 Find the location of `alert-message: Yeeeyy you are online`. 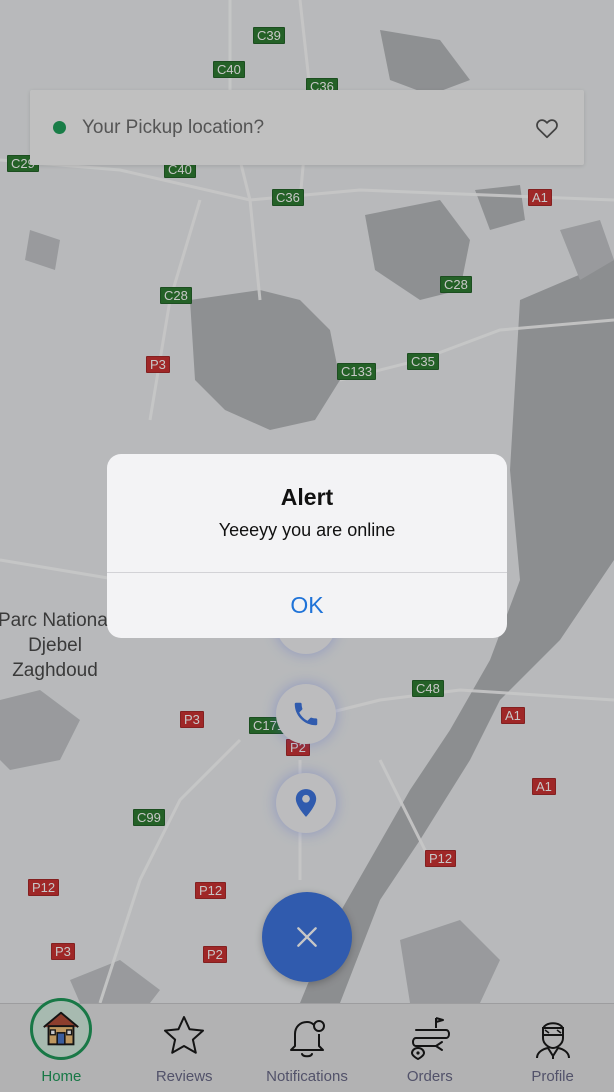

alert-message: Yeeeyy you are online is located at coordinates (307, 530).